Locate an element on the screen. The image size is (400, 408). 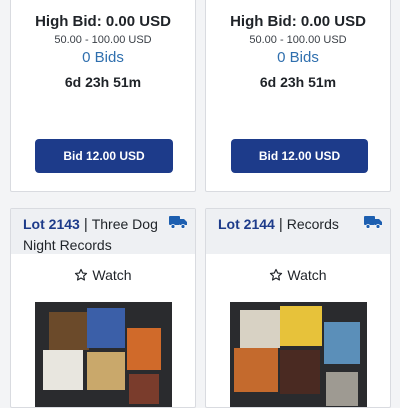
lot-title-continued: Night Records is located at coordinates (104, 245).